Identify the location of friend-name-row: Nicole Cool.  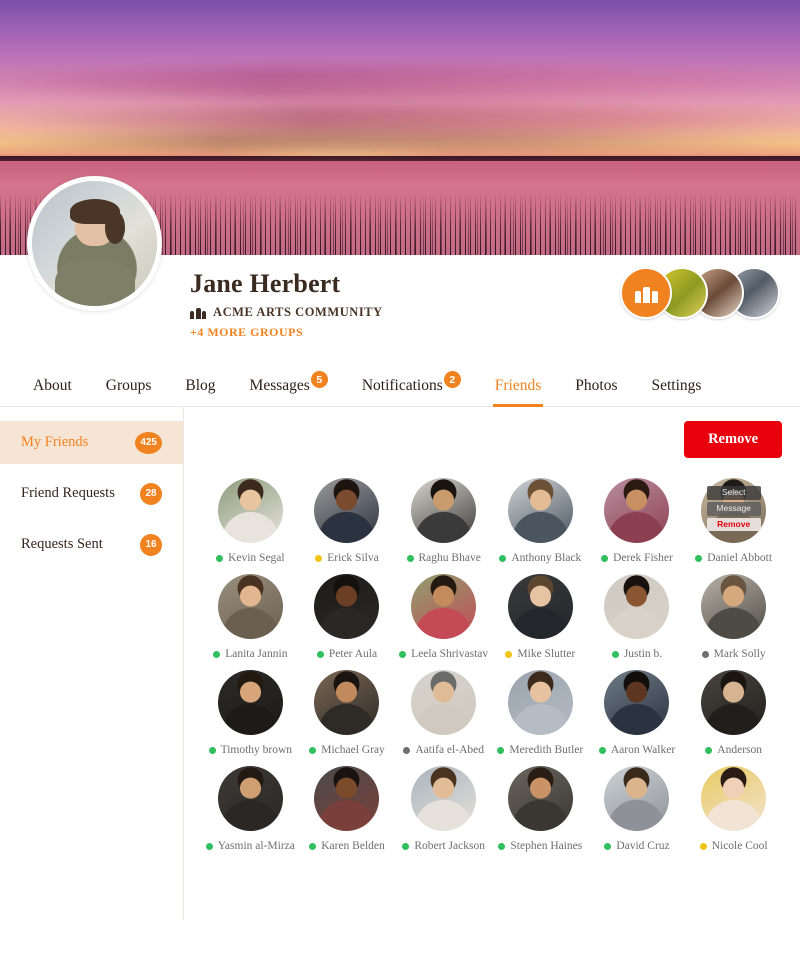
(733, 846).